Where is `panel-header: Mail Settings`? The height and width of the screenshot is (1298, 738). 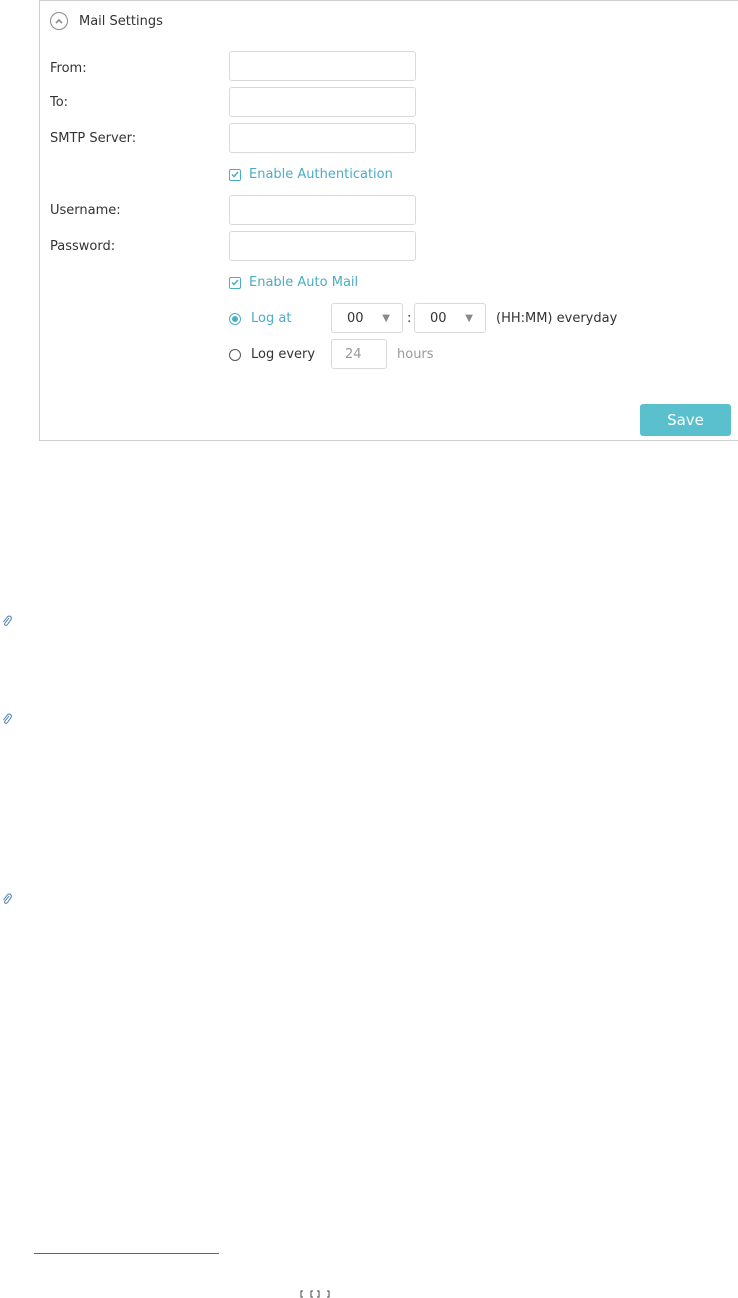
panel-header: Mail Settings is located at coordinates (106, 21).